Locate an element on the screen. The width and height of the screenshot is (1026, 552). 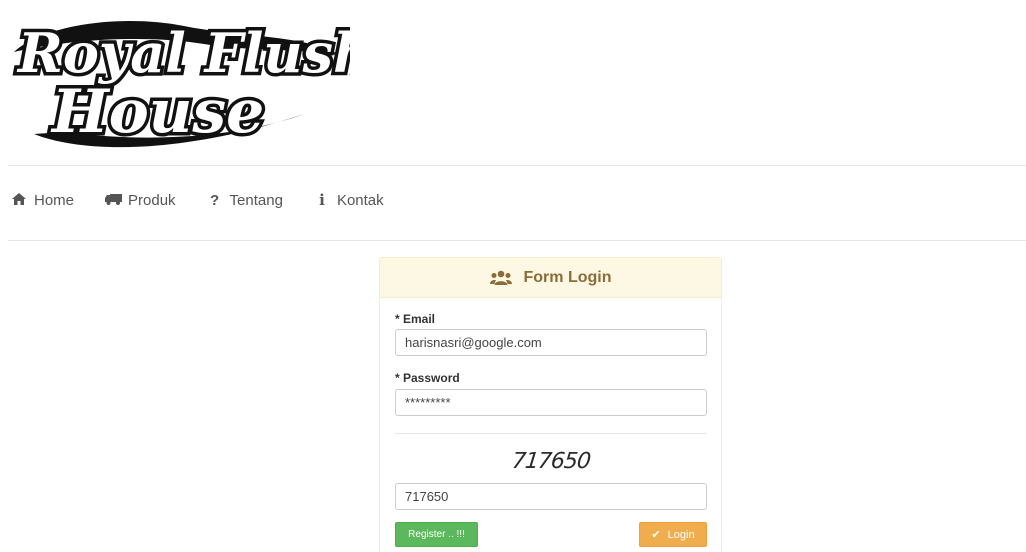
info-icon: i is located at coordinates (322, 200).